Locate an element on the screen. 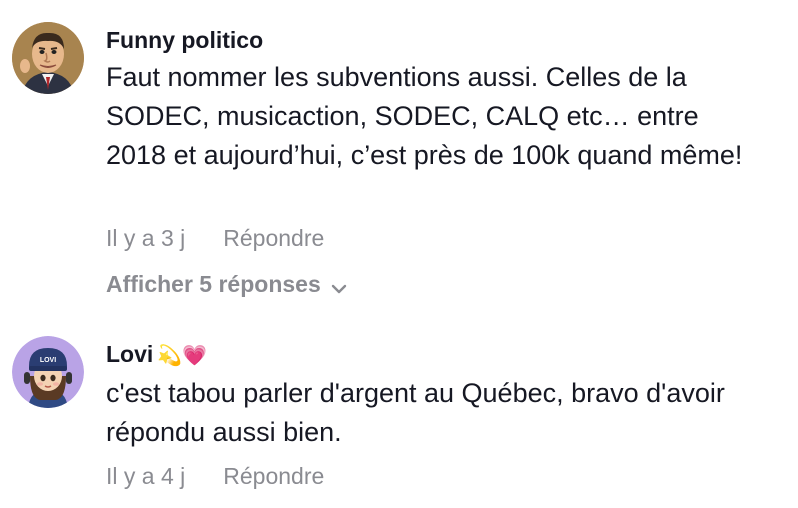  girl-with-headphones-avatar-icon: LOVI is located at coordinates (48, 372).